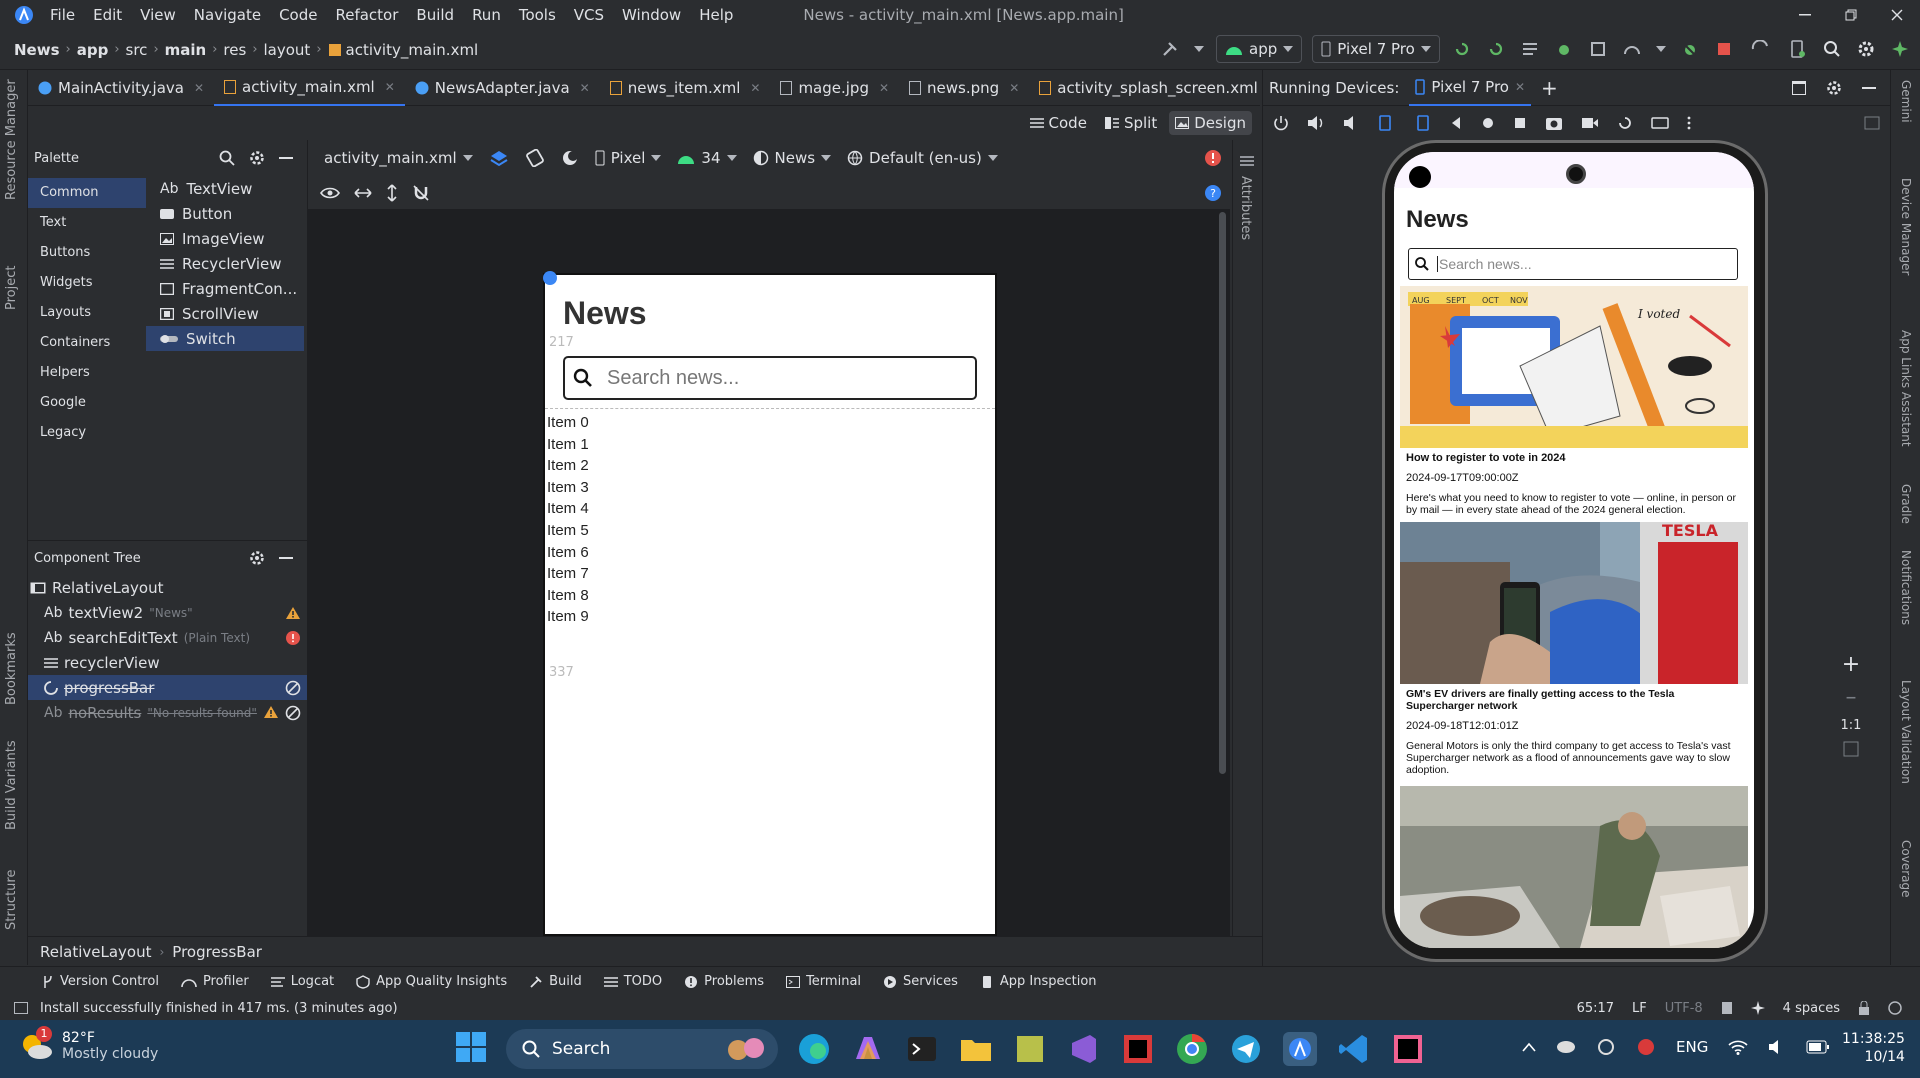  Describe the element at coordinates (93, 50) in the screenshot. I see `breadcrumb-item: app` at that location.